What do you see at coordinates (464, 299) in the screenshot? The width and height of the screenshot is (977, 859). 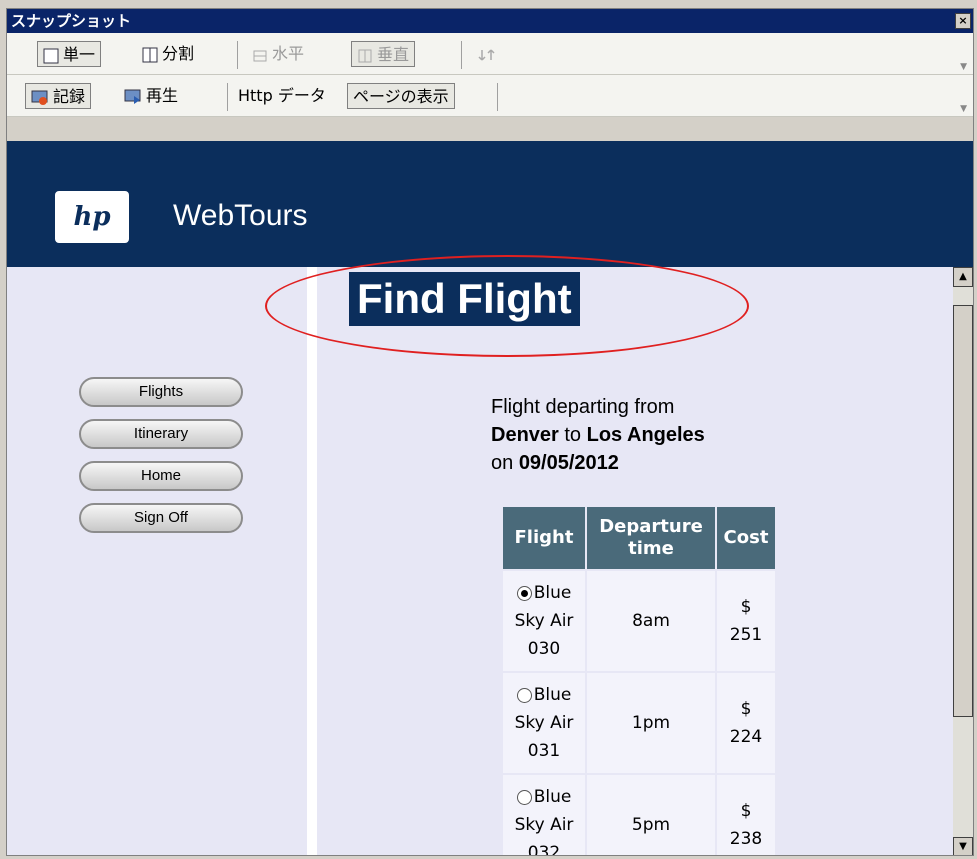 I see `page-title: Find Flight` at bounding box center [464, 299].